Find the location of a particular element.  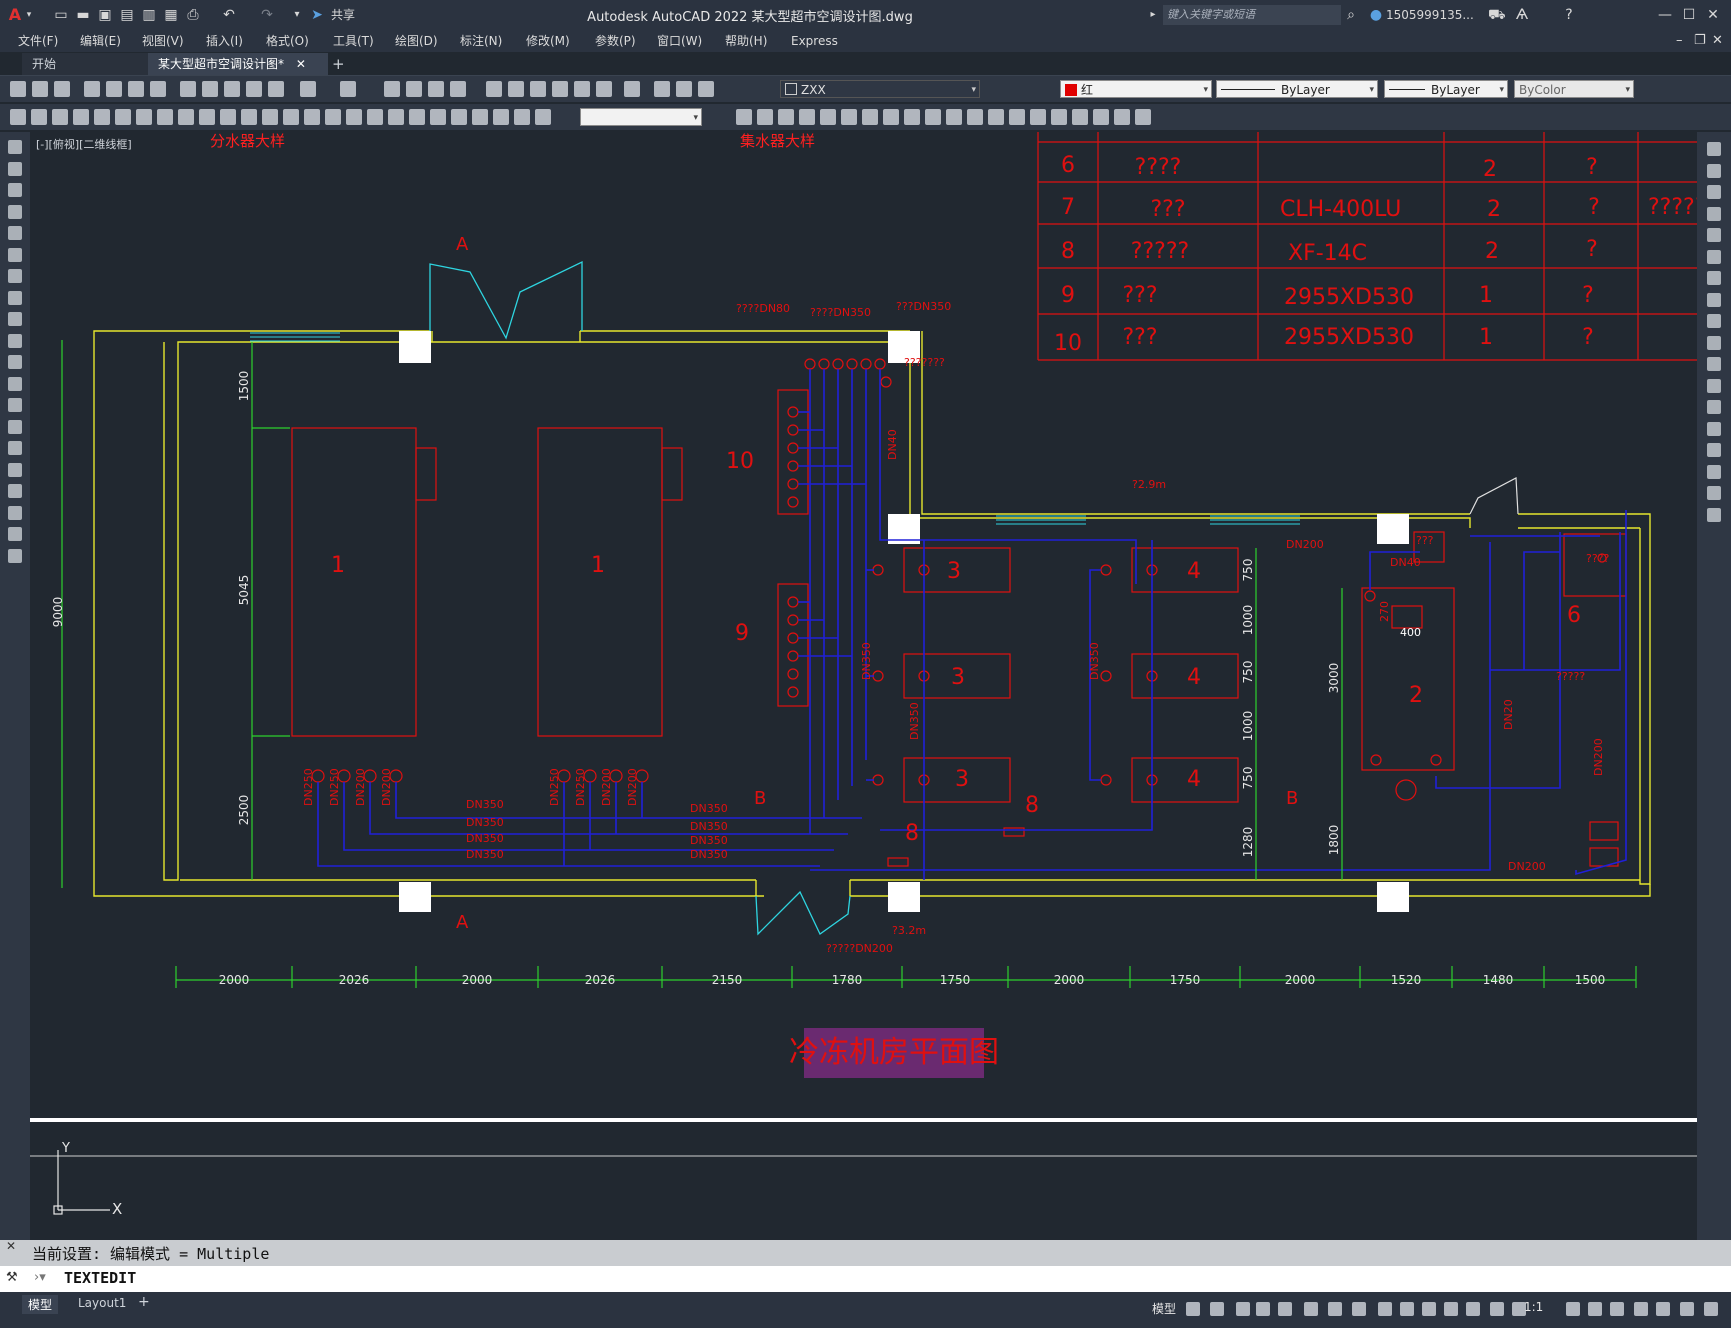

draw-tool-19-icon is located at coordinates (15, 534).